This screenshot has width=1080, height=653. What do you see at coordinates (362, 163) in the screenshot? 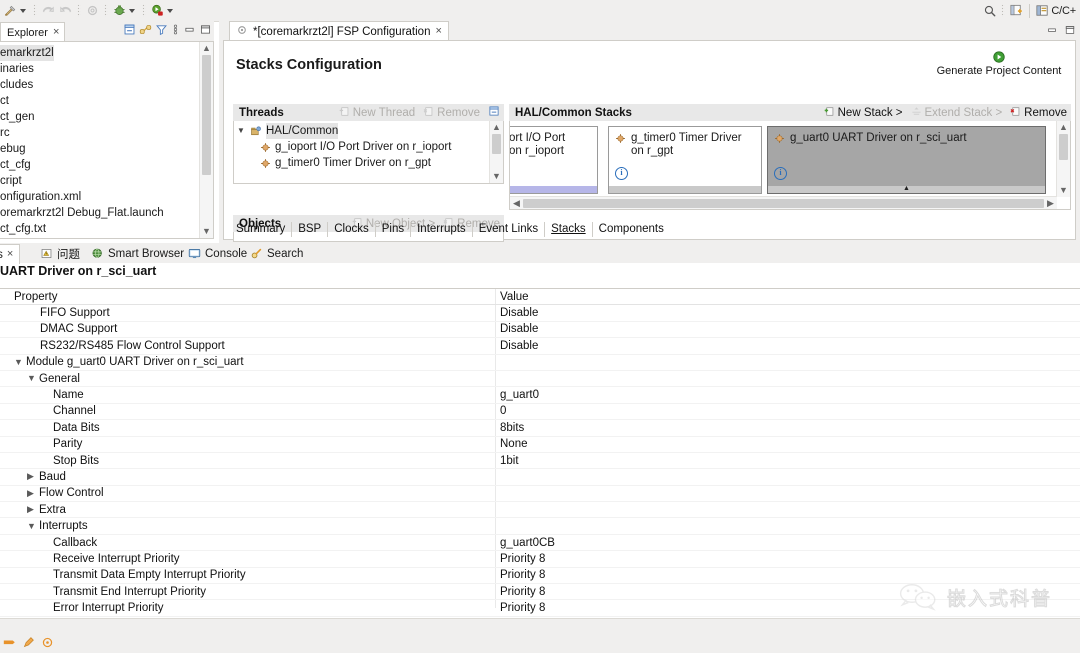
I see `threads-tree-item: g_timer0 Timer Driver on r_gpt` at bounding box center [362, 163].